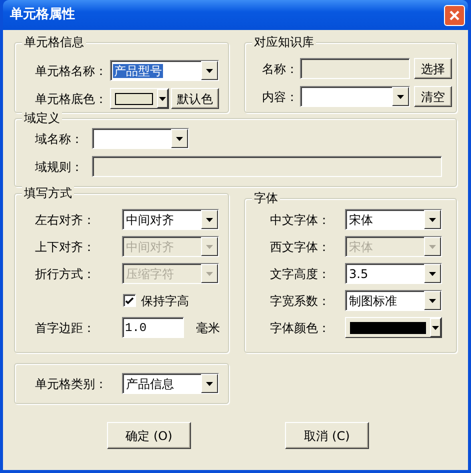  What do you see at coordinates (59, 139) in the screenshot?
I see `field-label: 域名称：` at bounding box center [59, 139].